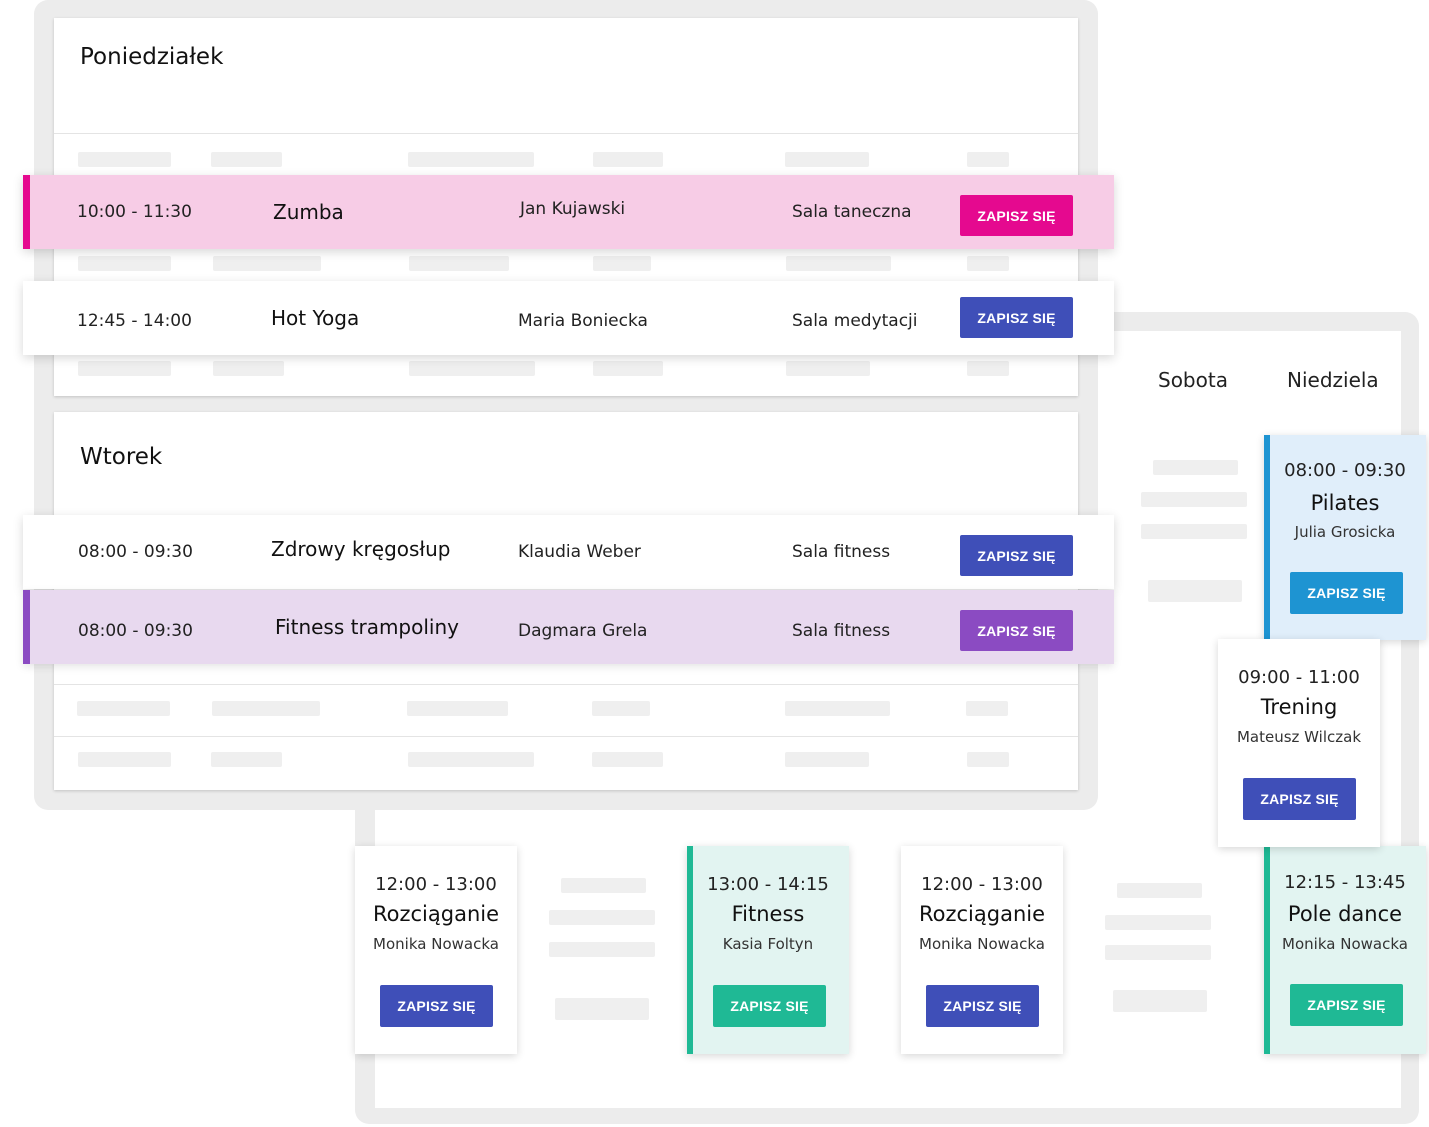 Image resolution: width=1429 pixels, height=1127 pixels. Describe the element at coordinates (852, 212) in the screenshot. I see `class-room: Sala taneczna` at that location.